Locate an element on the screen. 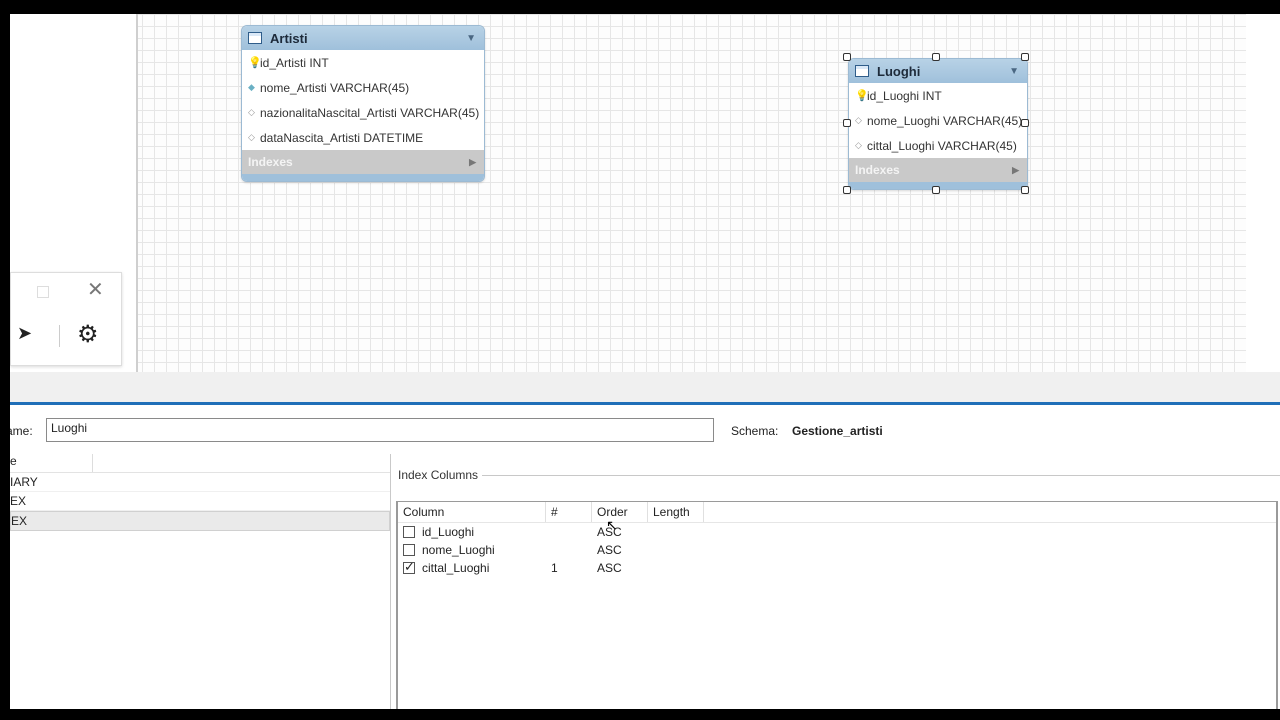 This screenshot has width=1280, height=720. entity-luoghi-title: Luoghi is located at coordinates (899, 71).